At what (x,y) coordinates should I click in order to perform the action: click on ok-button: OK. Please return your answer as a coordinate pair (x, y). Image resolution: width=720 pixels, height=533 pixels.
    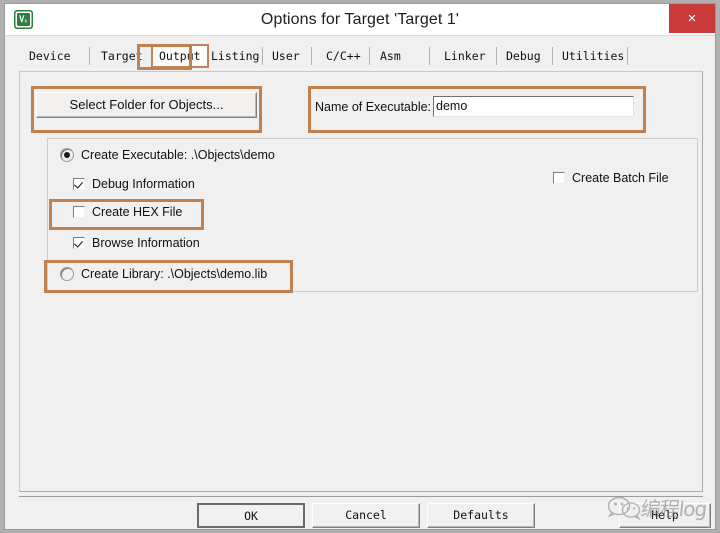
    Looking at the image, I should click on (251, 515).